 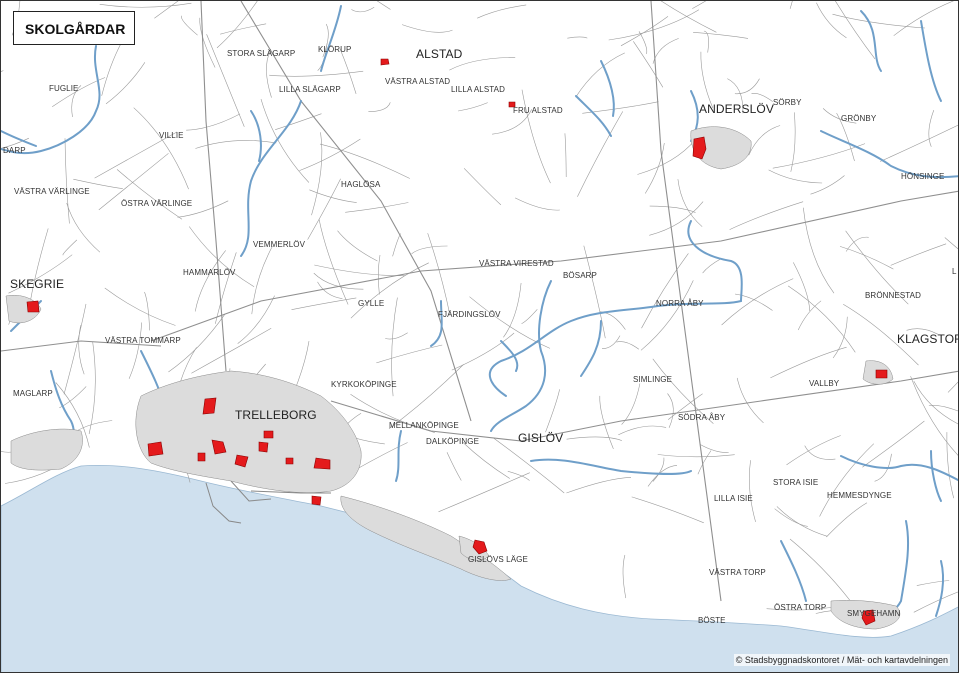 What do you see at coordinates (37, 284) in the screenshot?
I see `town-label-skegrie: SKEGRIE` at bounding box center [37, 284].